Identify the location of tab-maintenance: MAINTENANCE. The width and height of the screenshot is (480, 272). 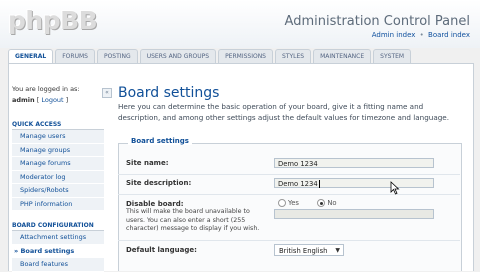
(342, 56).